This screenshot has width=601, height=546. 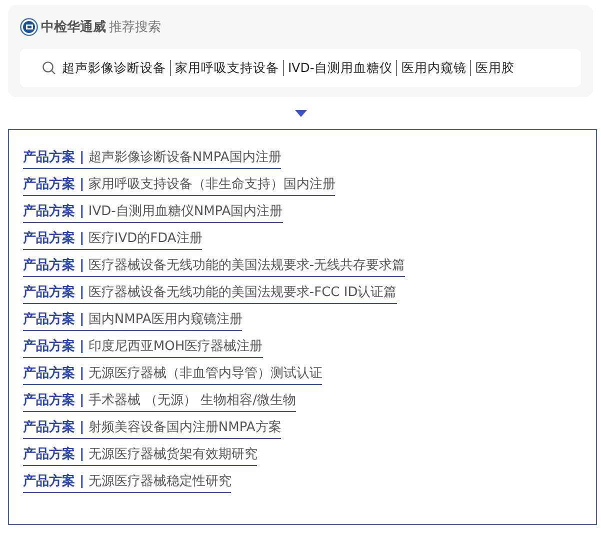 What do you see at coordinates (159, 401) in the screenshot?
I see `solution-link: 产品方案 | 手术器械 （无源） 生物相容/微生物` at bounding box center [159, 401].